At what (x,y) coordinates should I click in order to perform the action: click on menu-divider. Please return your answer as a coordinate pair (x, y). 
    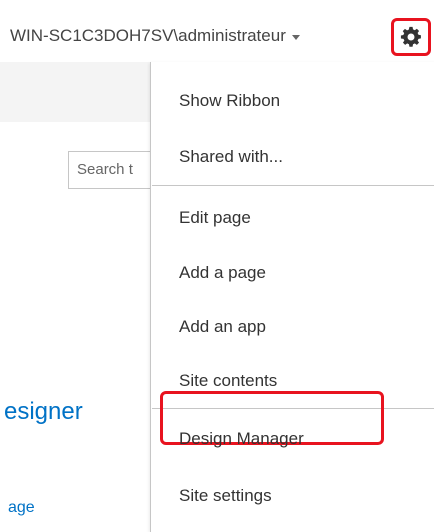
    Looking at the image, I should click on (293, 185).